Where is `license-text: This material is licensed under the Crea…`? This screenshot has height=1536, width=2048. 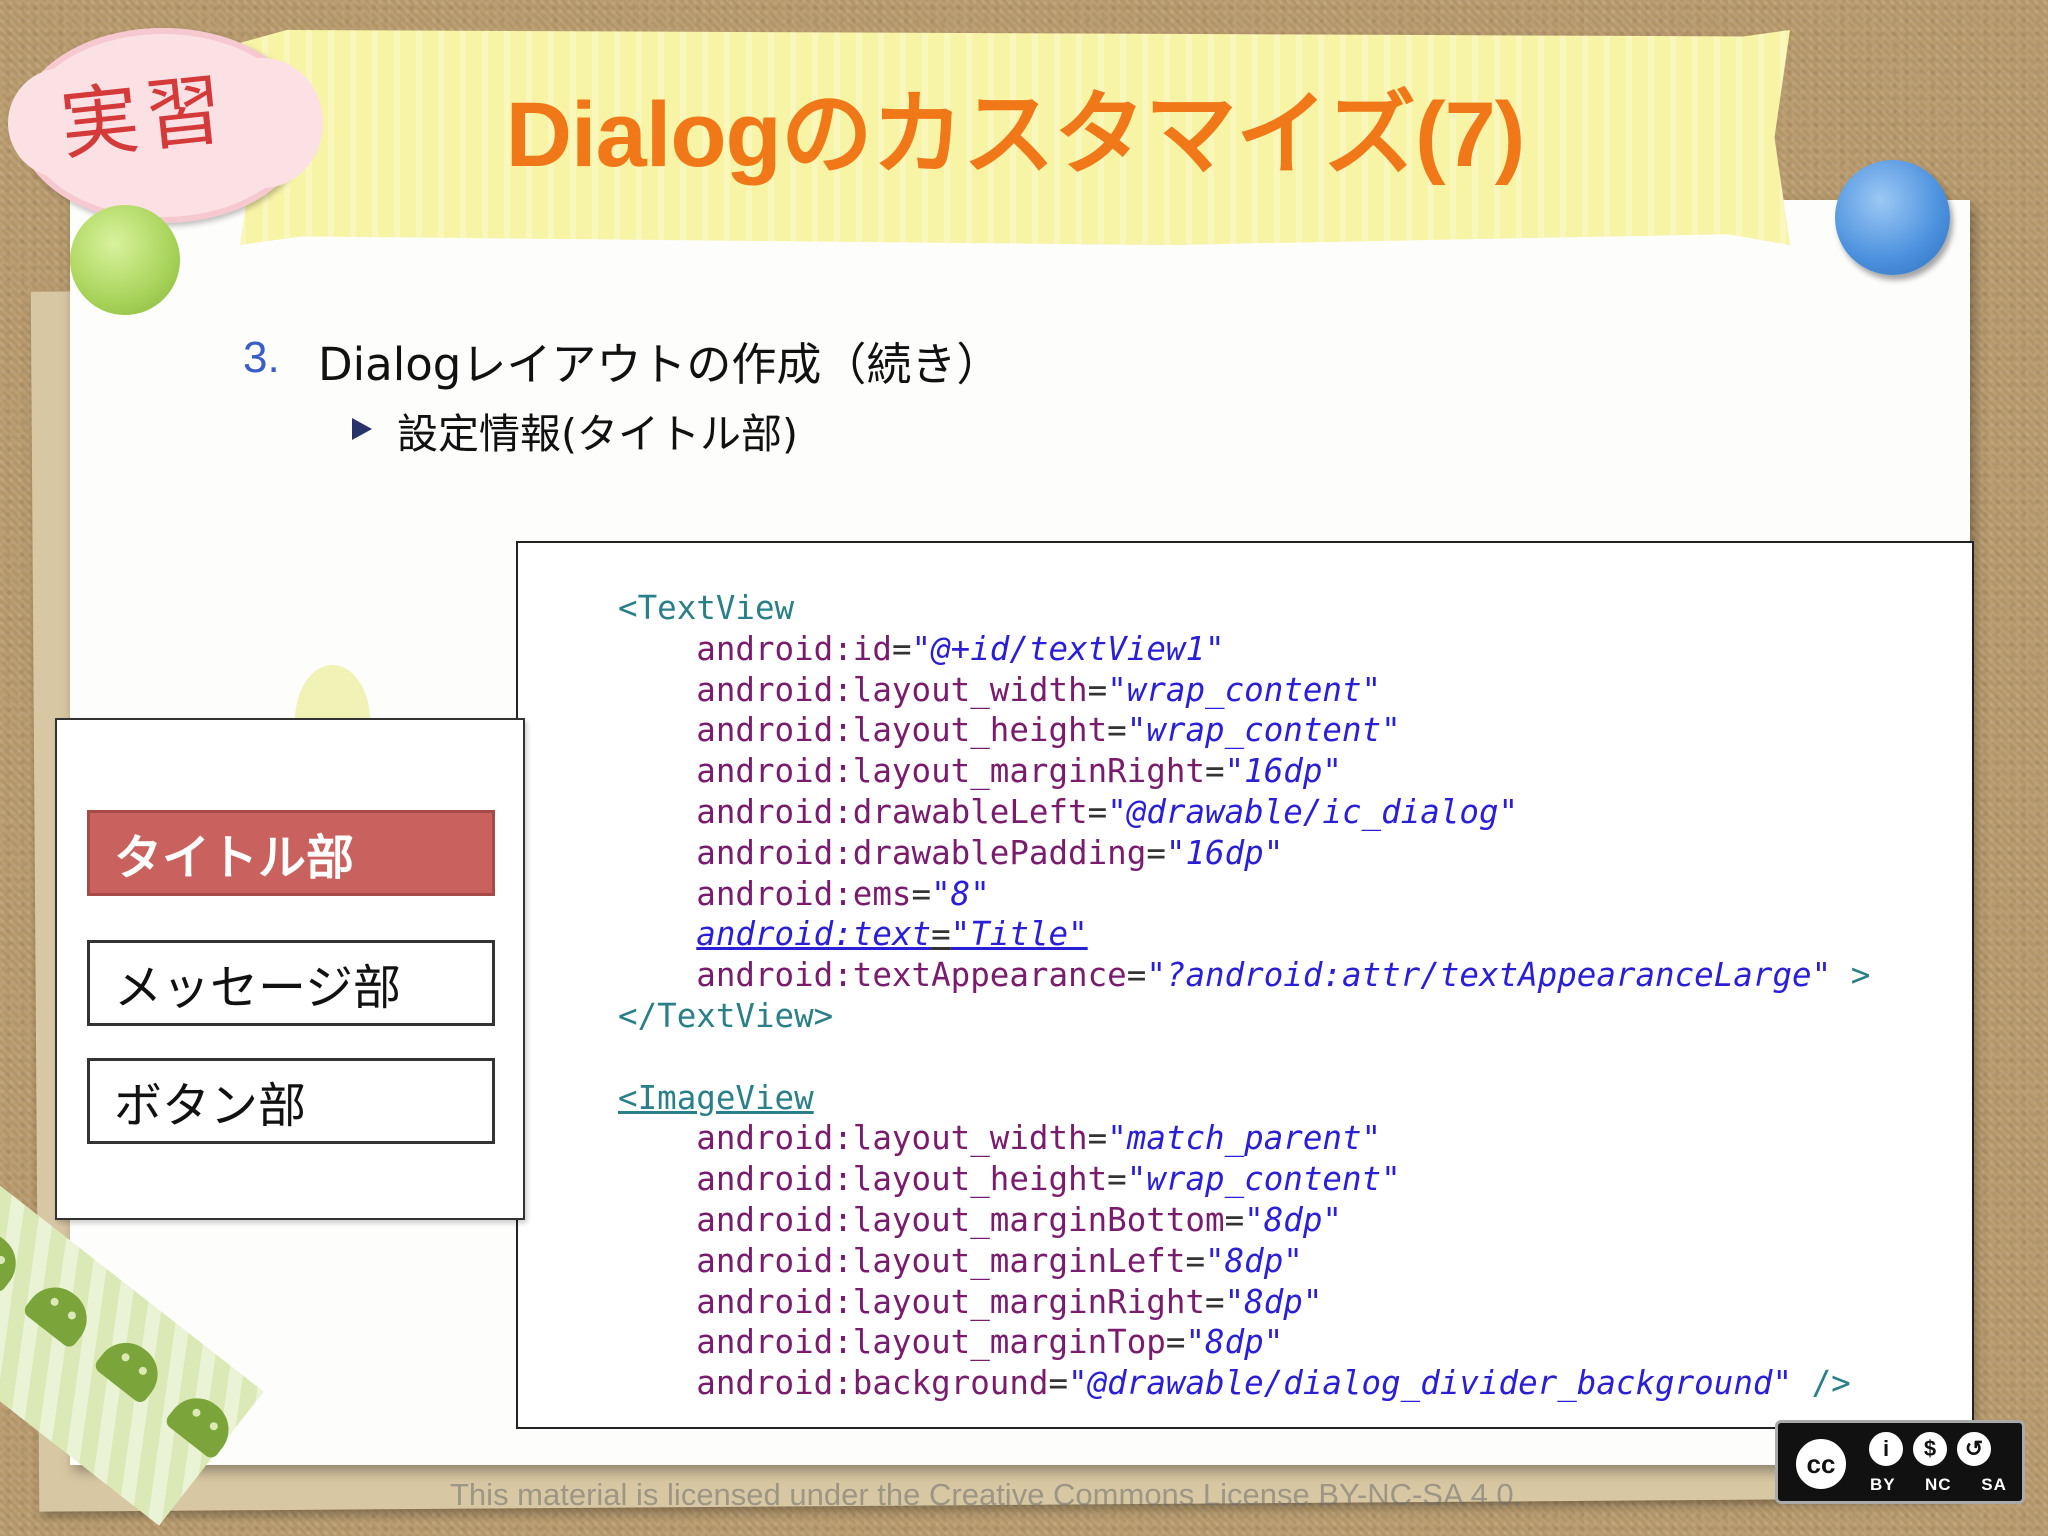 license-text: This material is licensed under the Crea… is located at coordinates (986, 1494).